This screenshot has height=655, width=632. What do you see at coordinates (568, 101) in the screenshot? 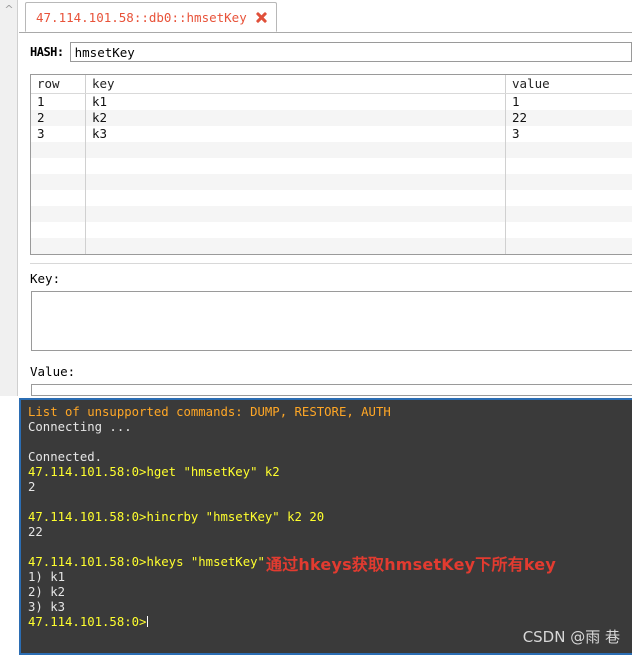
I see `cell-value: 1` at bounding box center [568, 101].